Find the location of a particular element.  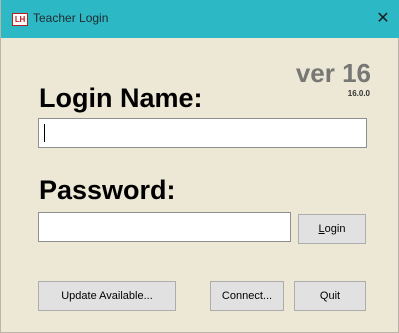

quit-button: Quit is located at coordinates (330, 296).